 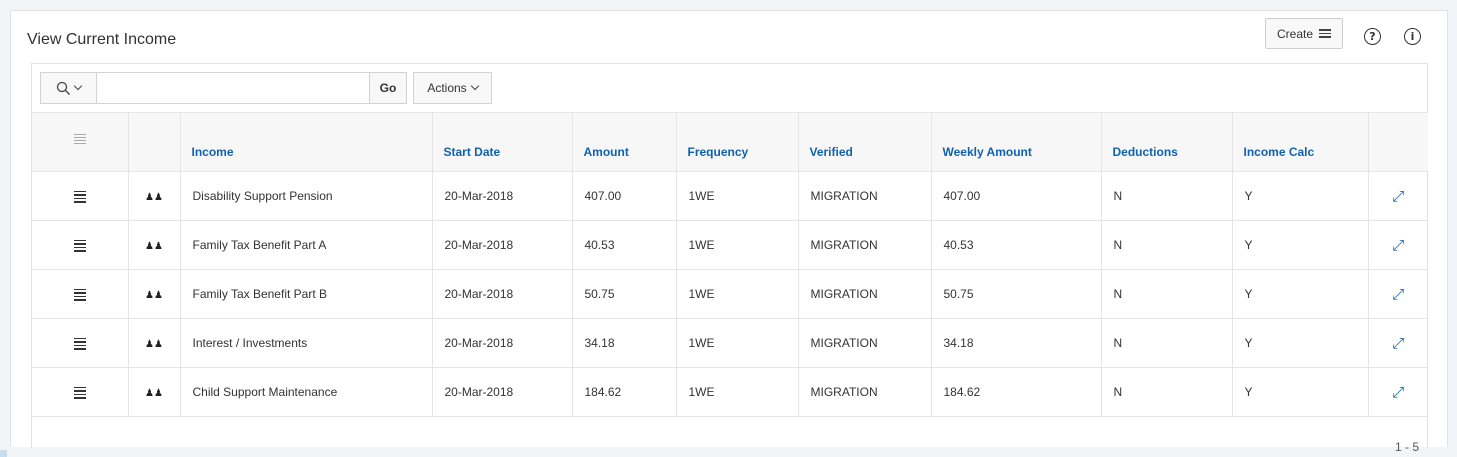 What do you see at coordinates (1016, 392) in the screenshot?
I see `cell-weekly-amount: 184.62` at bounding box center [1016, 392].